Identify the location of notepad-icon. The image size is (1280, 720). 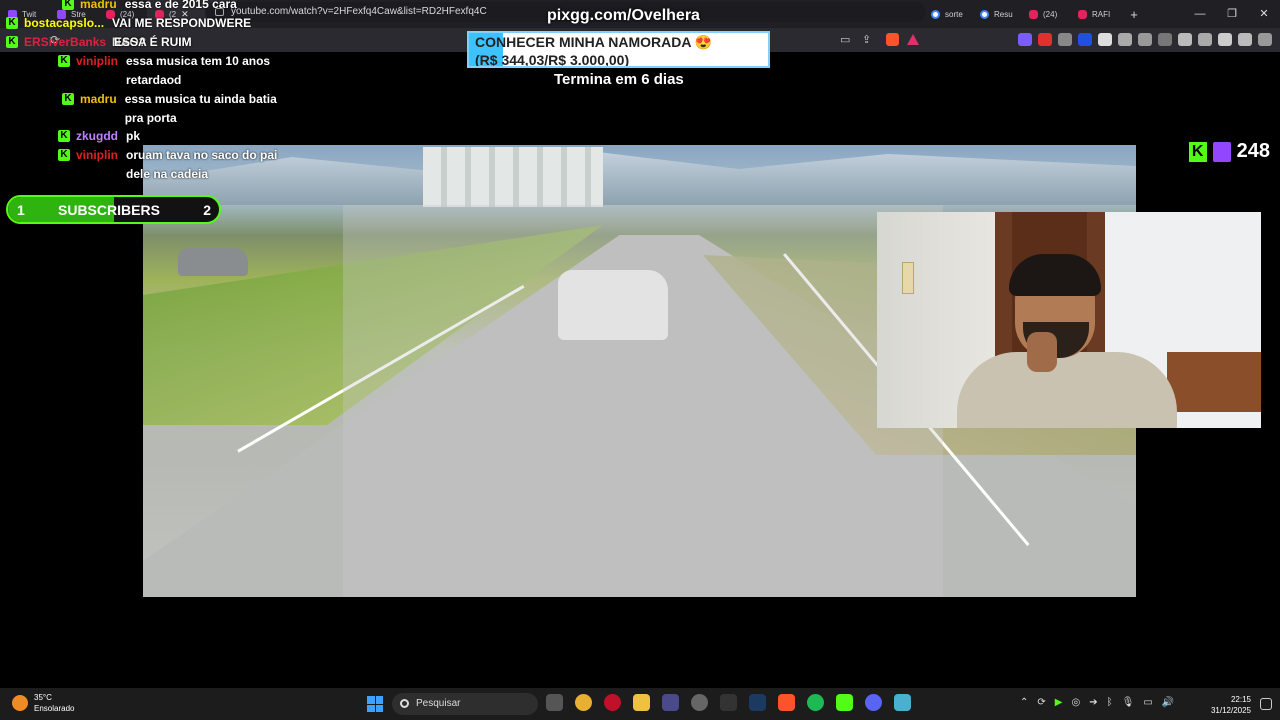
(902, 702).